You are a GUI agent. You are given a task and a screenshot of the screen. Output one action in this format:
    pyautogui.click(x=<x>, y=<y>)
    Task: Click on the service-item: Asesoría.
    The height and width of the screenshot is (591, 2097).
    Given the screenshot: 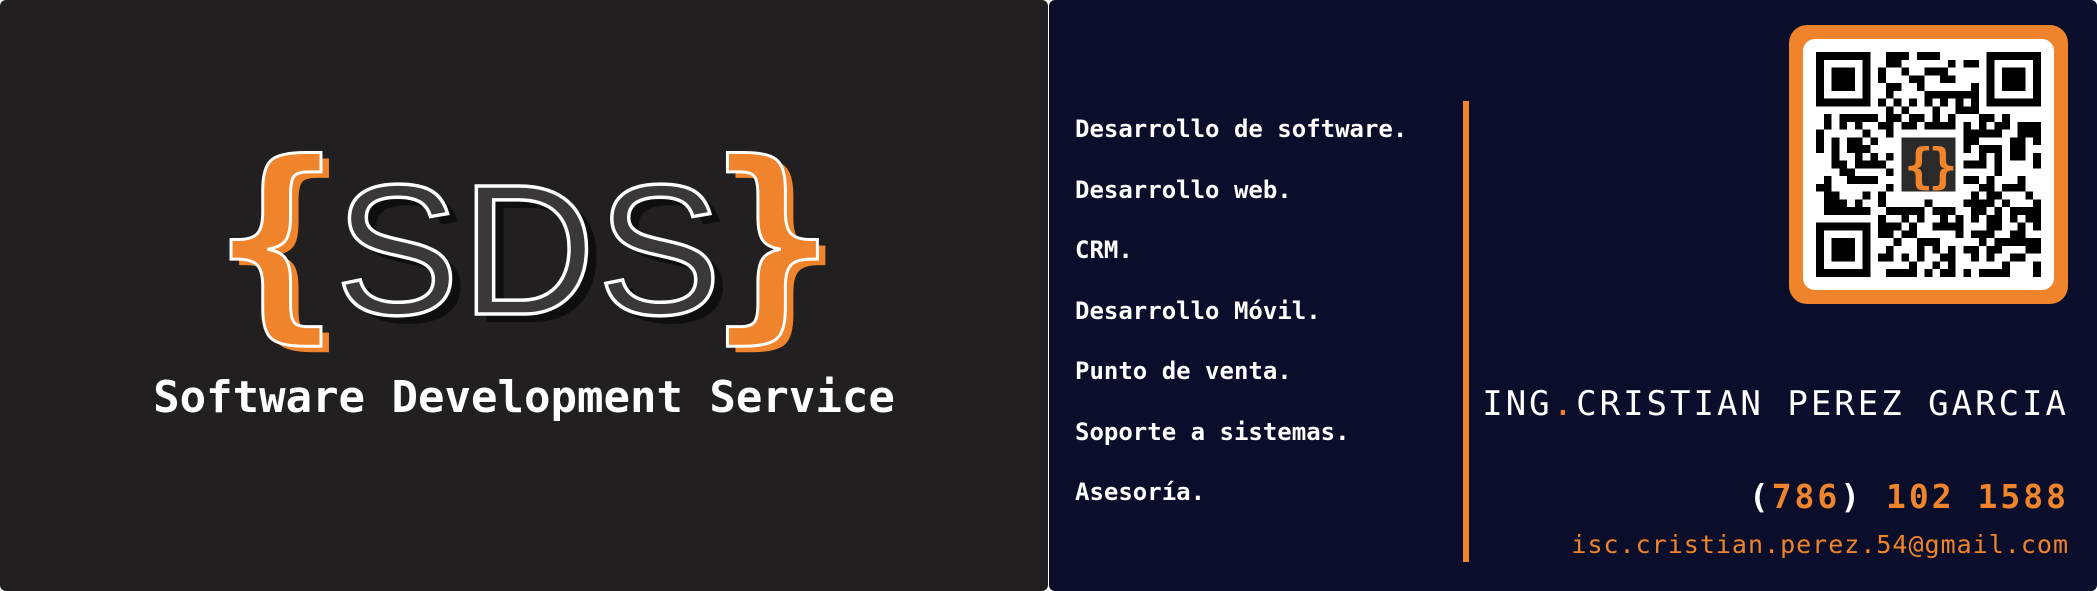 What is the action you would take?
    pyautogui.click(x=1140, y=492)
    